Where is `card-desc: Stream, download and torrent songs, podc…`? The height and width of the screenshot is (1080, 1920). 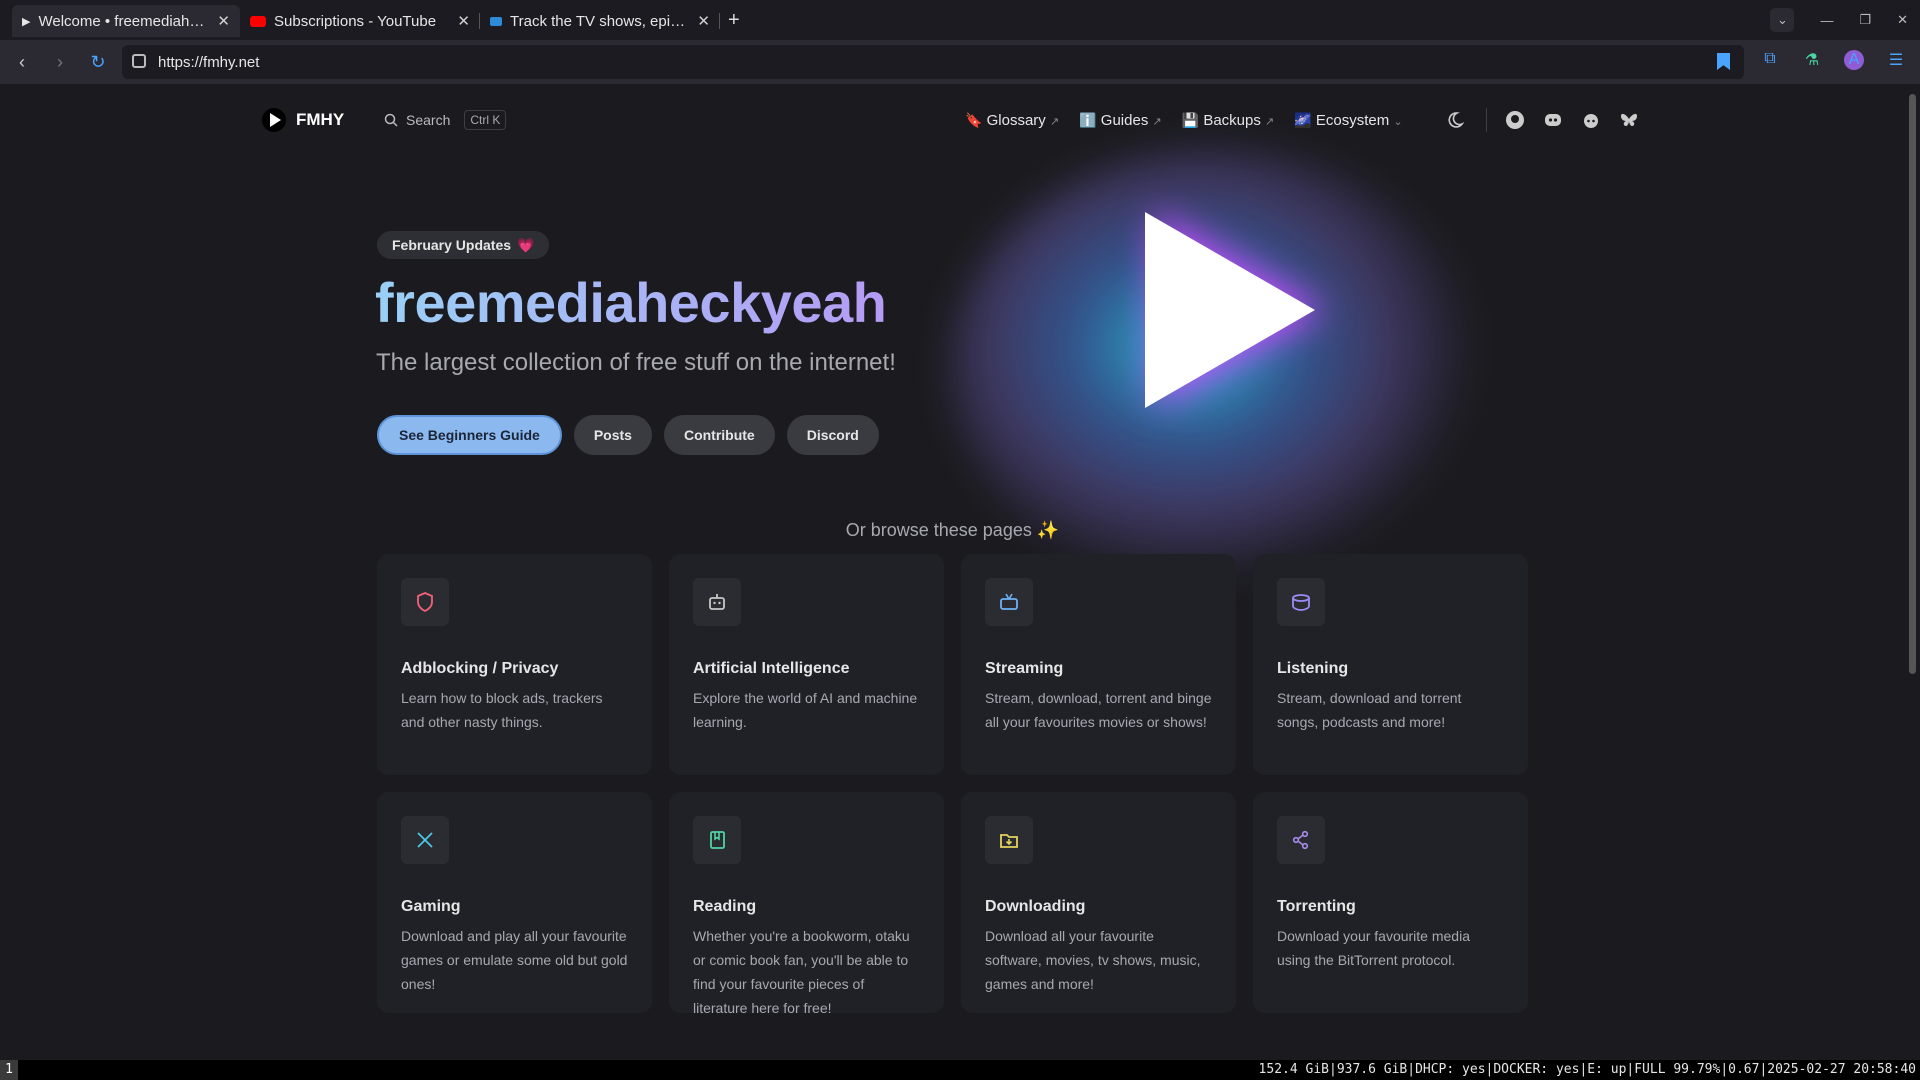
card-desc: Stream, download and torrent songs, podc… is located at coordinates (1369, 710).